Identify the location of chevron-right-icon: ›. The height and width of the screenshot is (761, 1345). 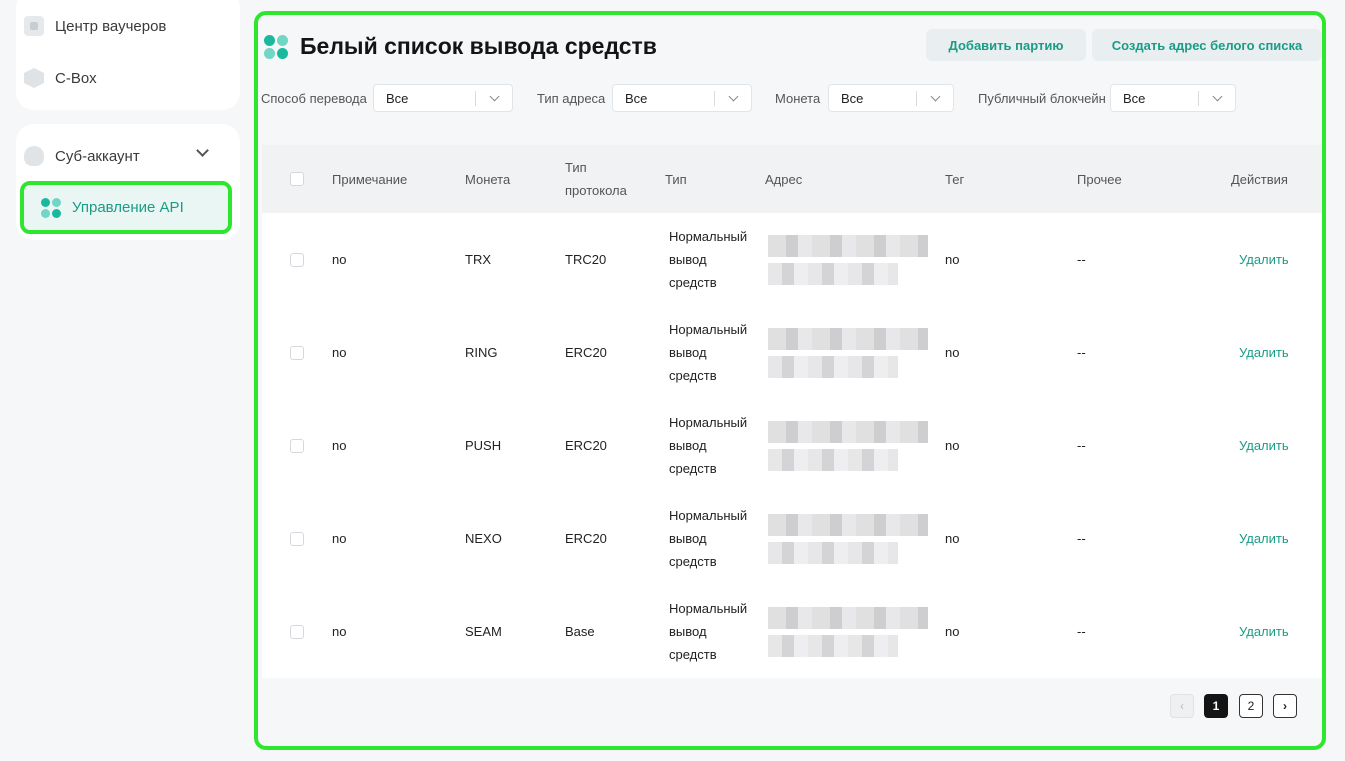
(1285, 706).